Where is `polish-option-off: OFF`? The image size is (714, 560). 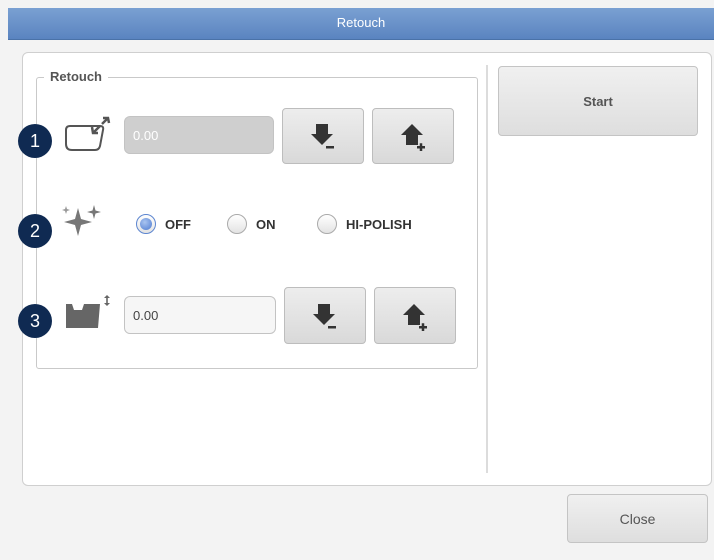 polish-option-off: OFF is located at coordinates (163, 224).